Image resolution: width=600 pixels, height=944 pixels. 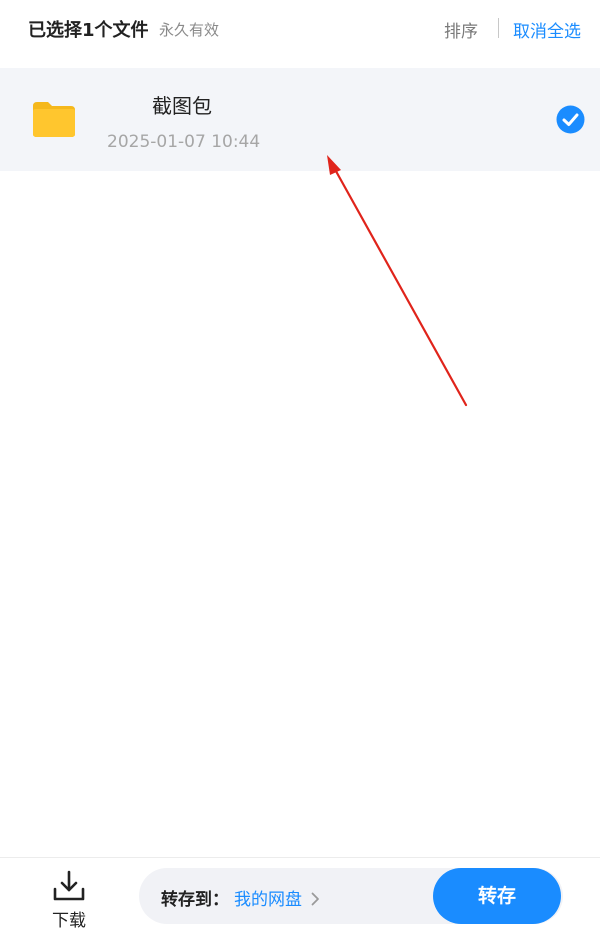 What do you see at coordinates (300, 29) in the screenshot?
I see `header-bar: 已选择1个文件 永久有效 排序 取消全选` at bounding box center [300, 29].